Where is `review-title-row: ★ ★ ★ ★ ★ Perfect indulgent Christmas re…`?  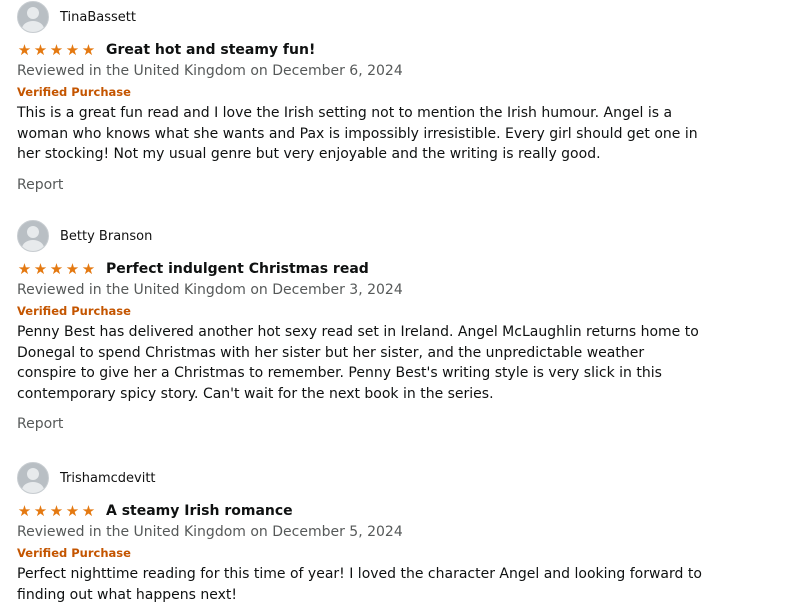
review-title-row: ★ ★ ★ ★ ★ Perfect indulgent Christmas re… is located at coordinates (362, 269).